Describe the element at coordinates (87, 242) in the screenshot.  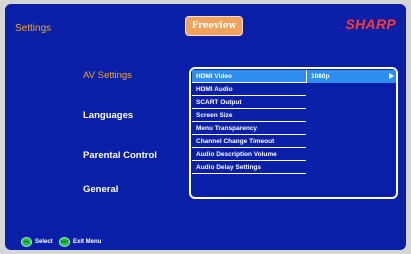
I see `exit-hint-label: Exit Menu` at that location.